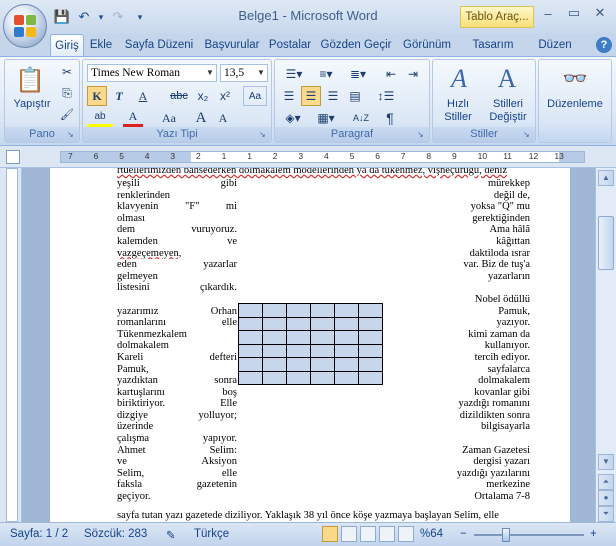 The height and width of the screenshot is (546, 616). What do you see at coordinates (11, 345) in the screenshot?
I see `vertical-ruler` at bounding box center [11, 345].